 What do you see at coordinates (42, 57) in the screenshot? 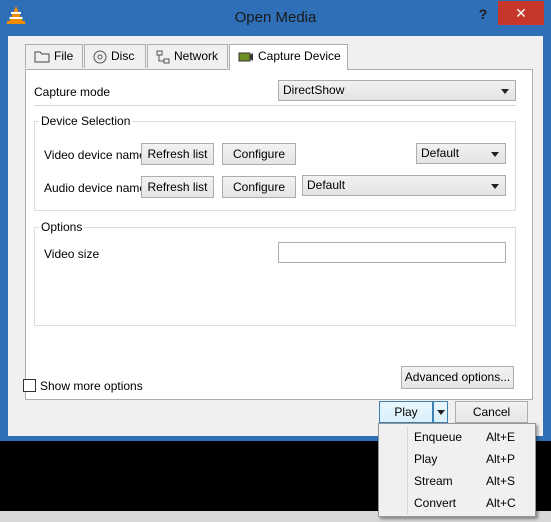
I see `folder-icon` at bounding box center [42, 57].